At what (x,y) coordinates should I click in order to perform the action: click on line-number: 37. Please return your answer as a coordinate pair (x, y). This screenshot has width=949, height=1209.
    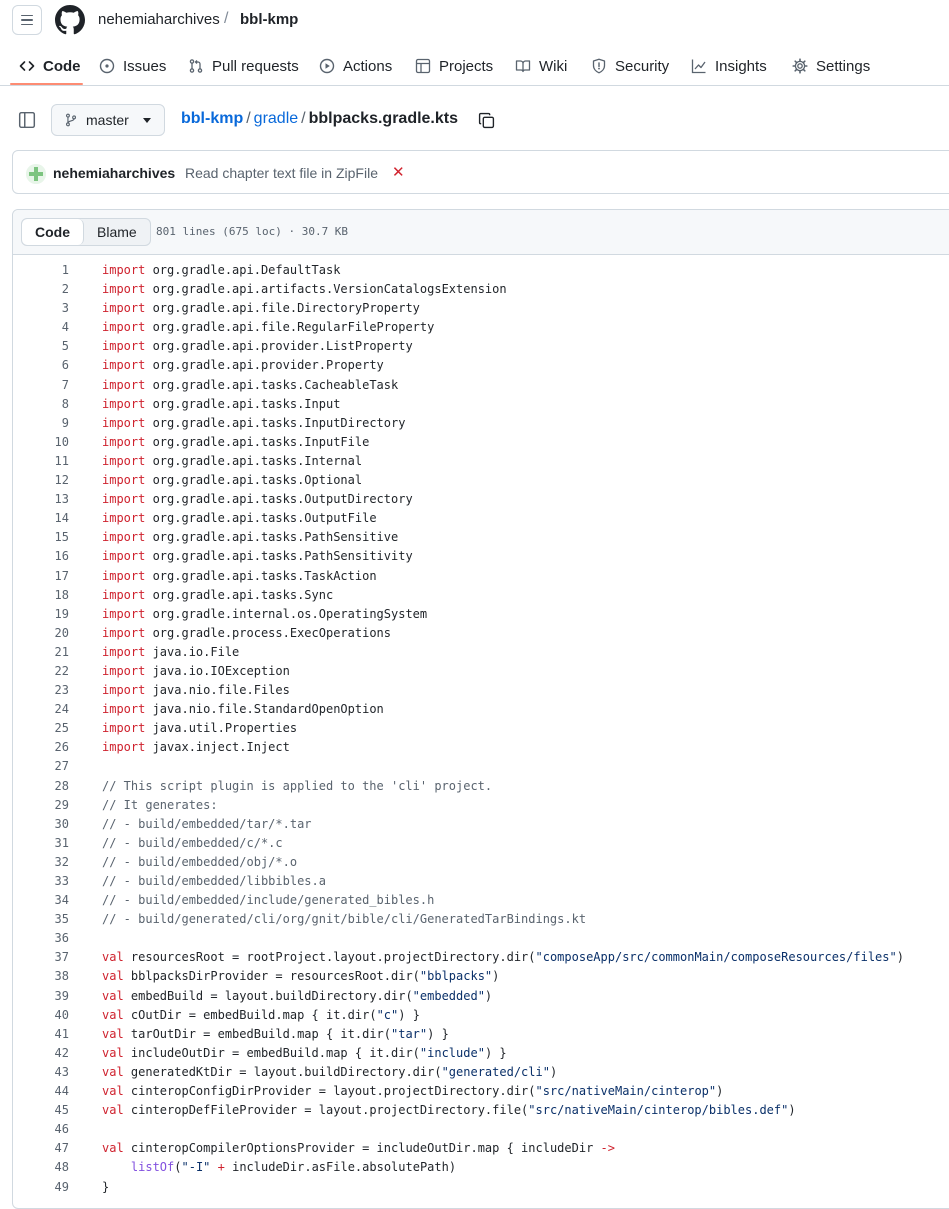
    Looking at the image, I should click on (41, 957).